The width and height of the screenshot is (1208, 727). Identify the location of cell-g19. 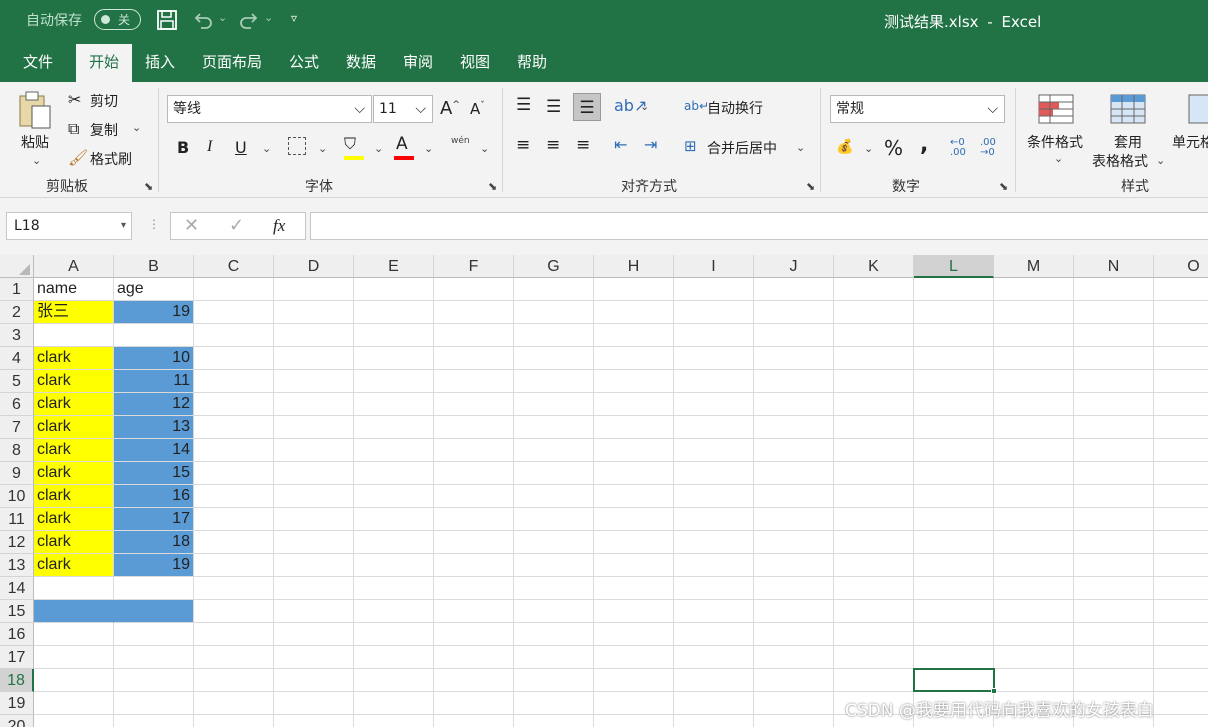
(554, 703).